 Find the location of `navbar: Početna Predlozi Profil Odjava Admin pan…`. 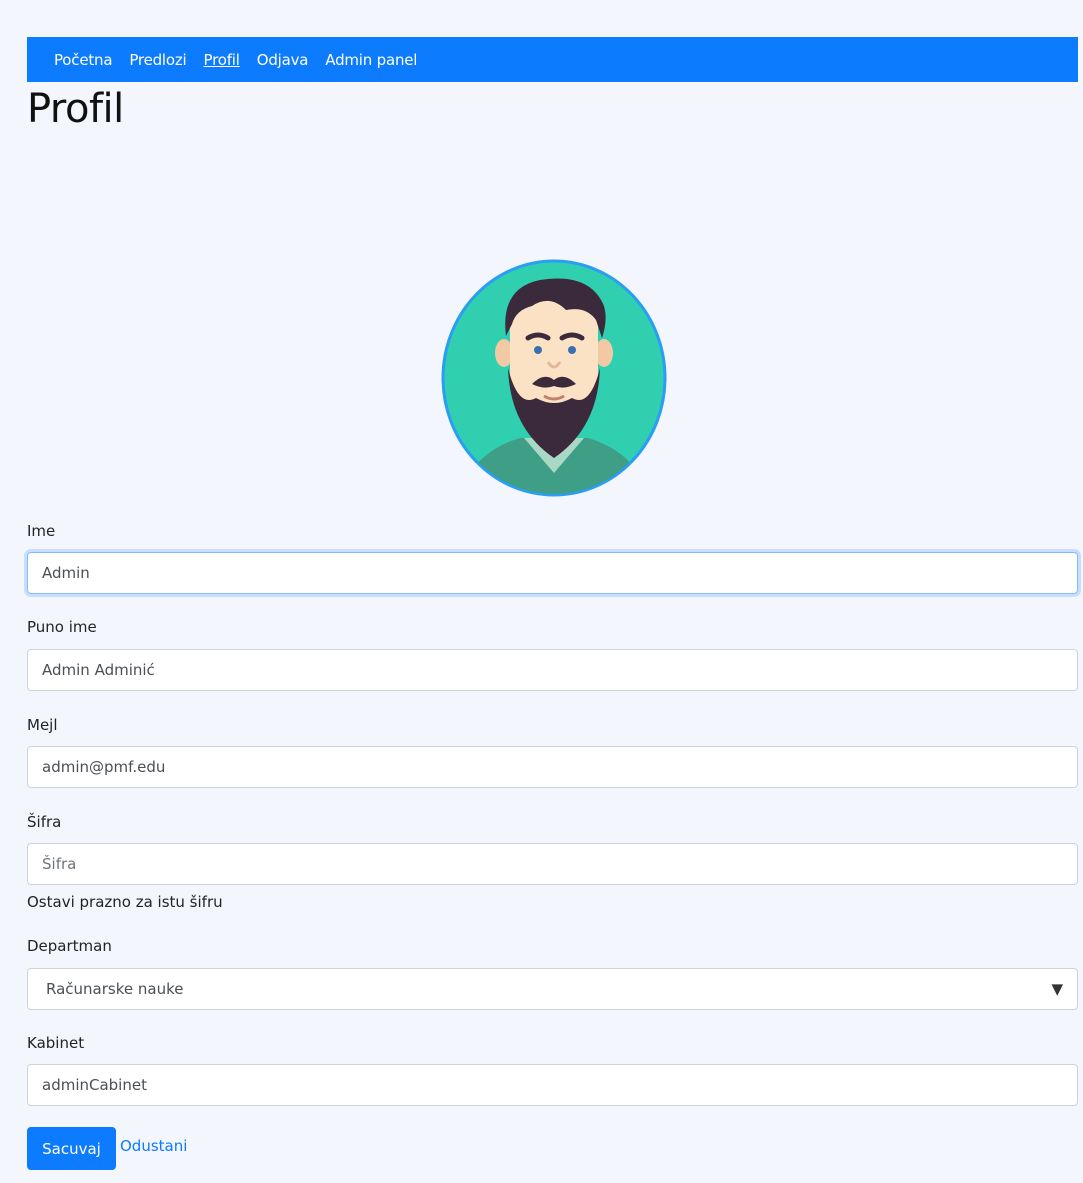

navbar: Početna Predlozi Profil Odjava Admin pan… is located at coordinates (552, 59).